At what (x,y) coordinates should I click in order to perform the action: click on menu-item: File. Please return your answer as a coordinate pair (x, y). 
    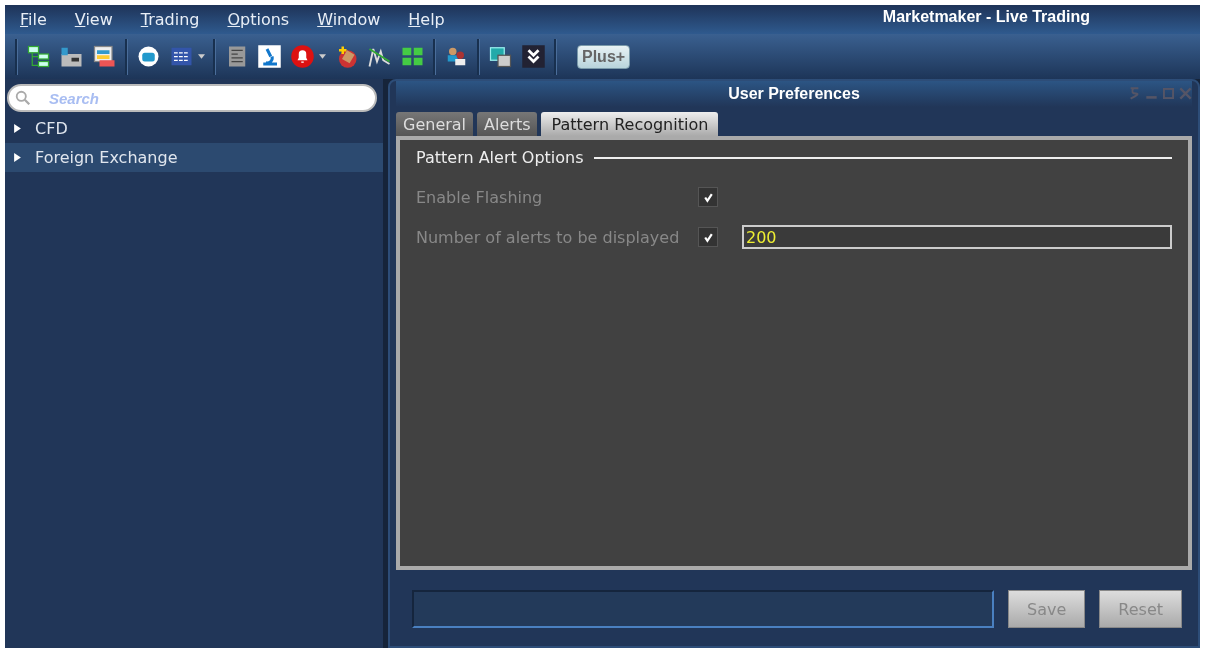
    Looking at the image, I should click on (32, 20).